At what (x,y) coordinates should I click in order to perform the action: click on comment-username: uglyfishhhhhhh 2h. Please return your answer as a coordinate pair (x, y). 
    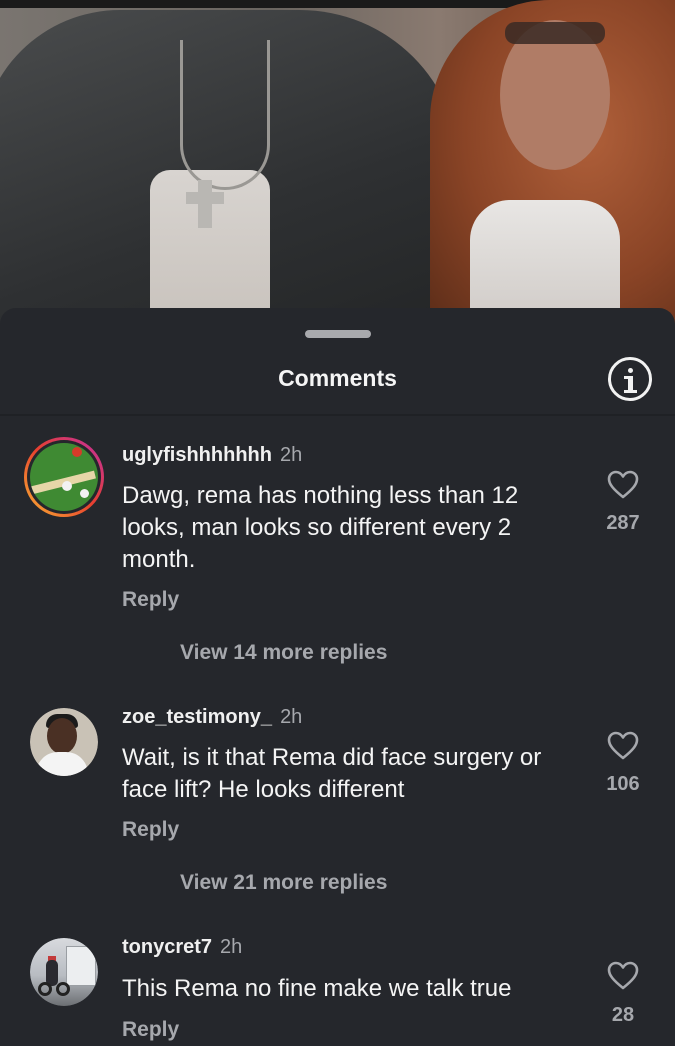
    Looking at the image, I should click on (212, 455).